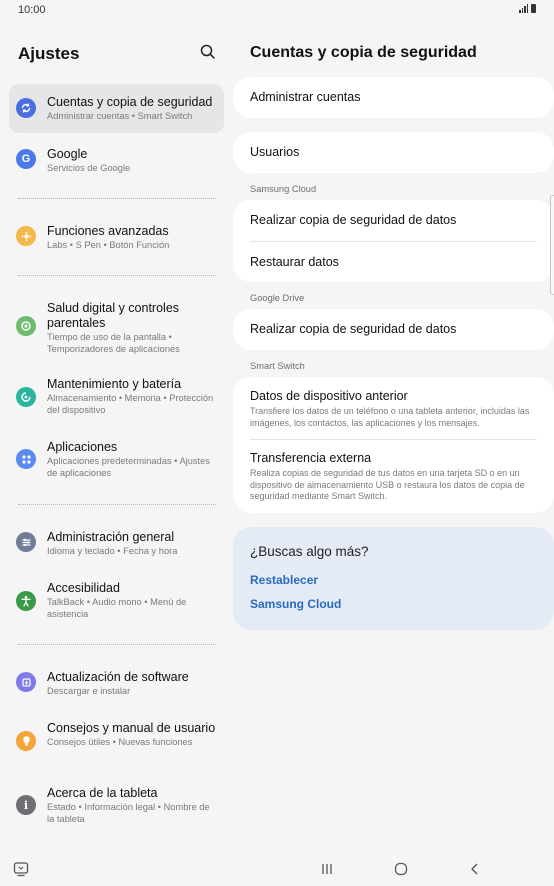  Describe the element at coordinates (295, 604) in the screenshot. I see `samsung-cloud-link: Samsung Cloud` at that location.